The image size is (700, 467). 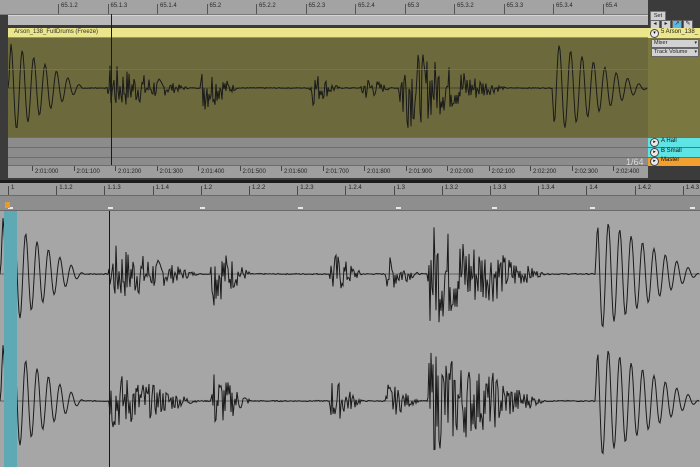 I want to click on seconds-ruler-label: 2:02:100, so click(x=503, y=172).